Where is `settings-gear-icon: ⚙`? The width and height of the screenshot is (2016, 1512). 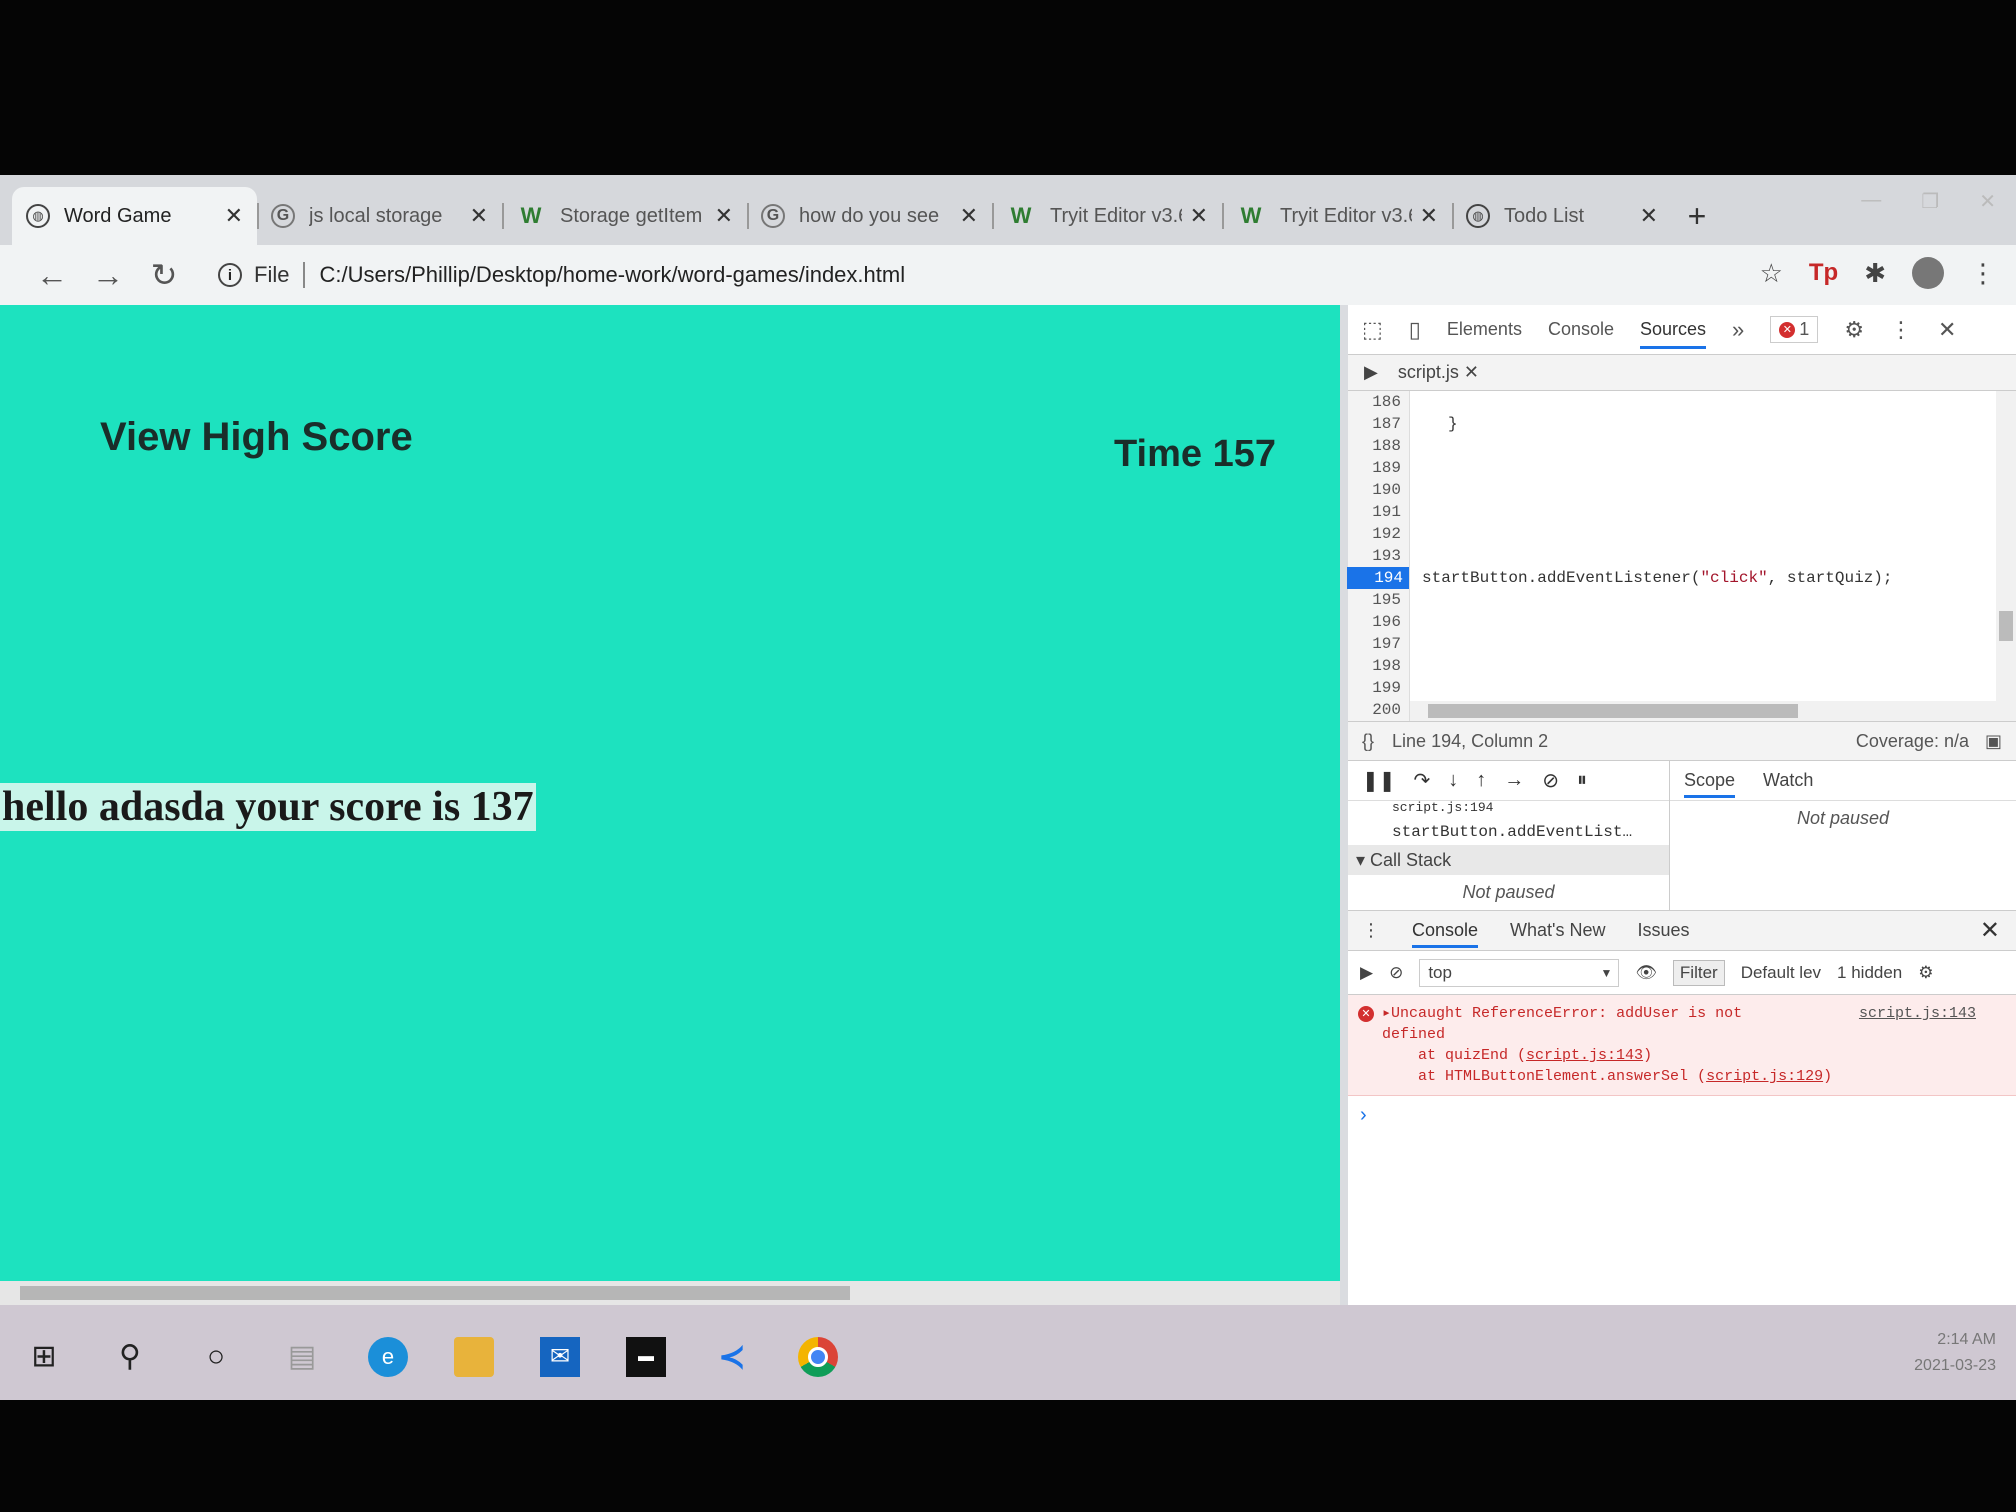
settings-gear-icon: ⚙ is located at coordinates (1854, 330).